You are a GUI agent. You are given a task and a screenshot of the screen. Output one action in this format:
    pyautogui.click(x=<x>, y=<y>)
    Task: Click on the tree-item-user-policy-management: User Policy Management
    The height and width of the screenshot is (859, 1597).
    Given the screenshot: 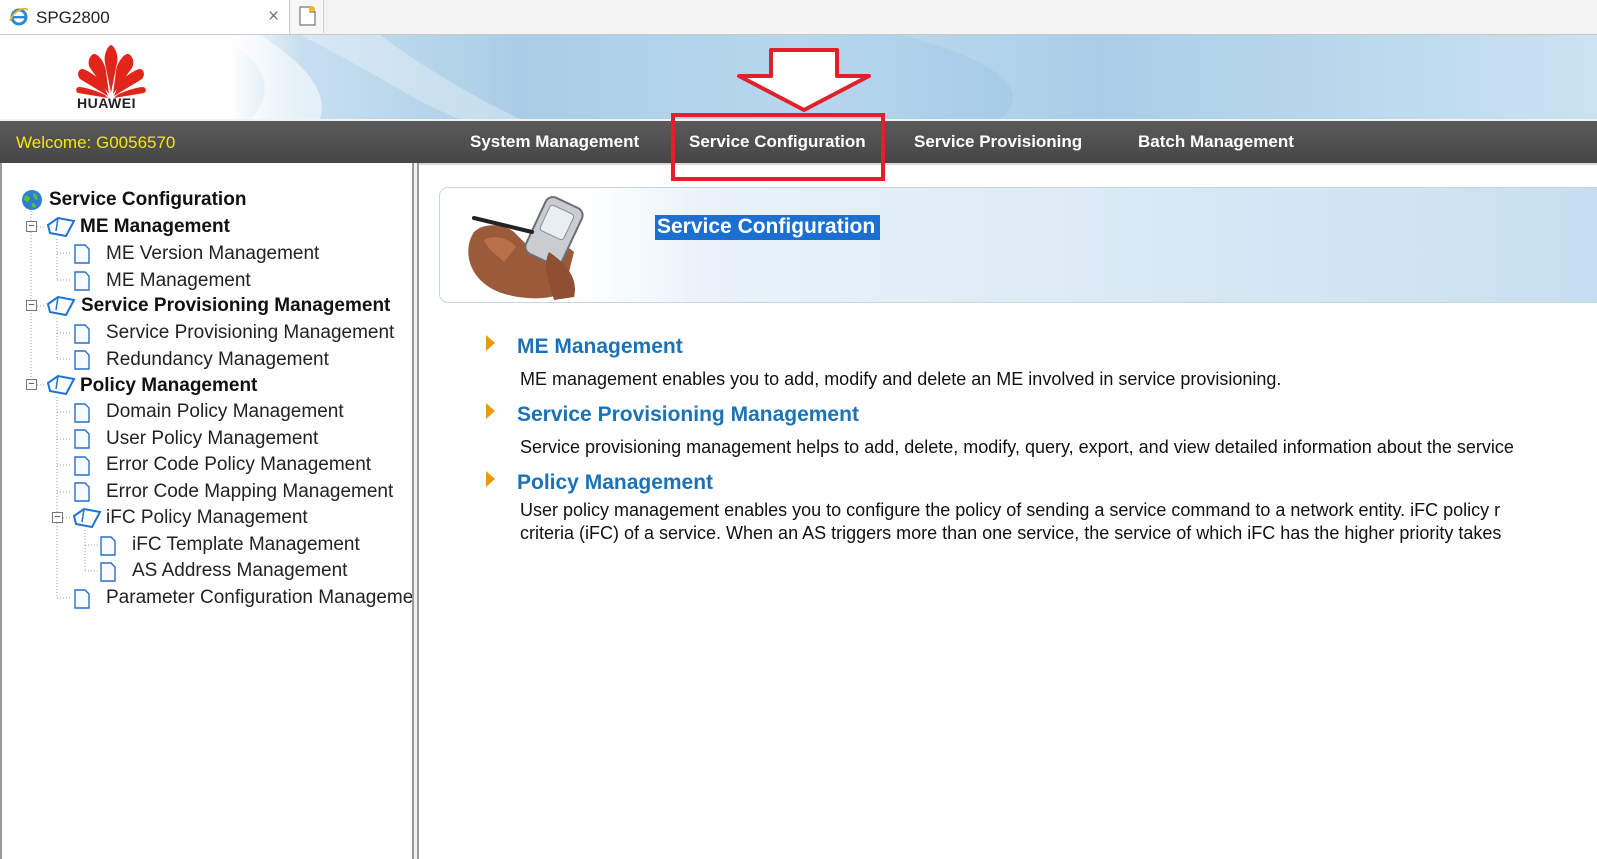 What is the action you would take?
    pyautogui.click(x=212, y=439)
    